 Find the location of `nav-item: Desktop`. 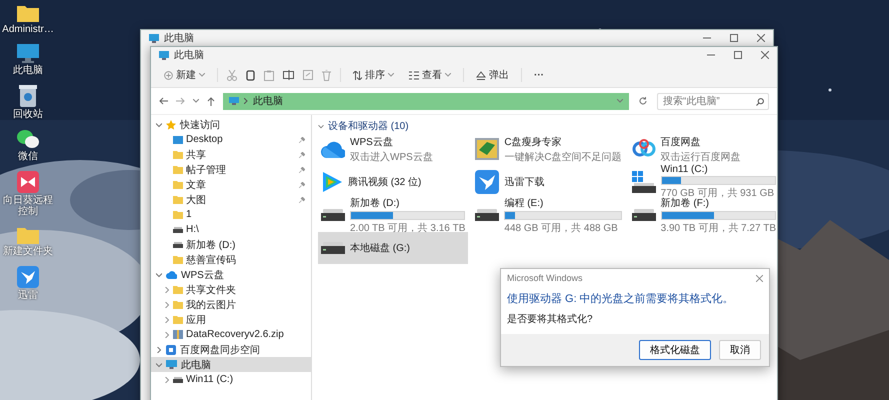

nav-item: Desktop is located at coordinates (231, 139).